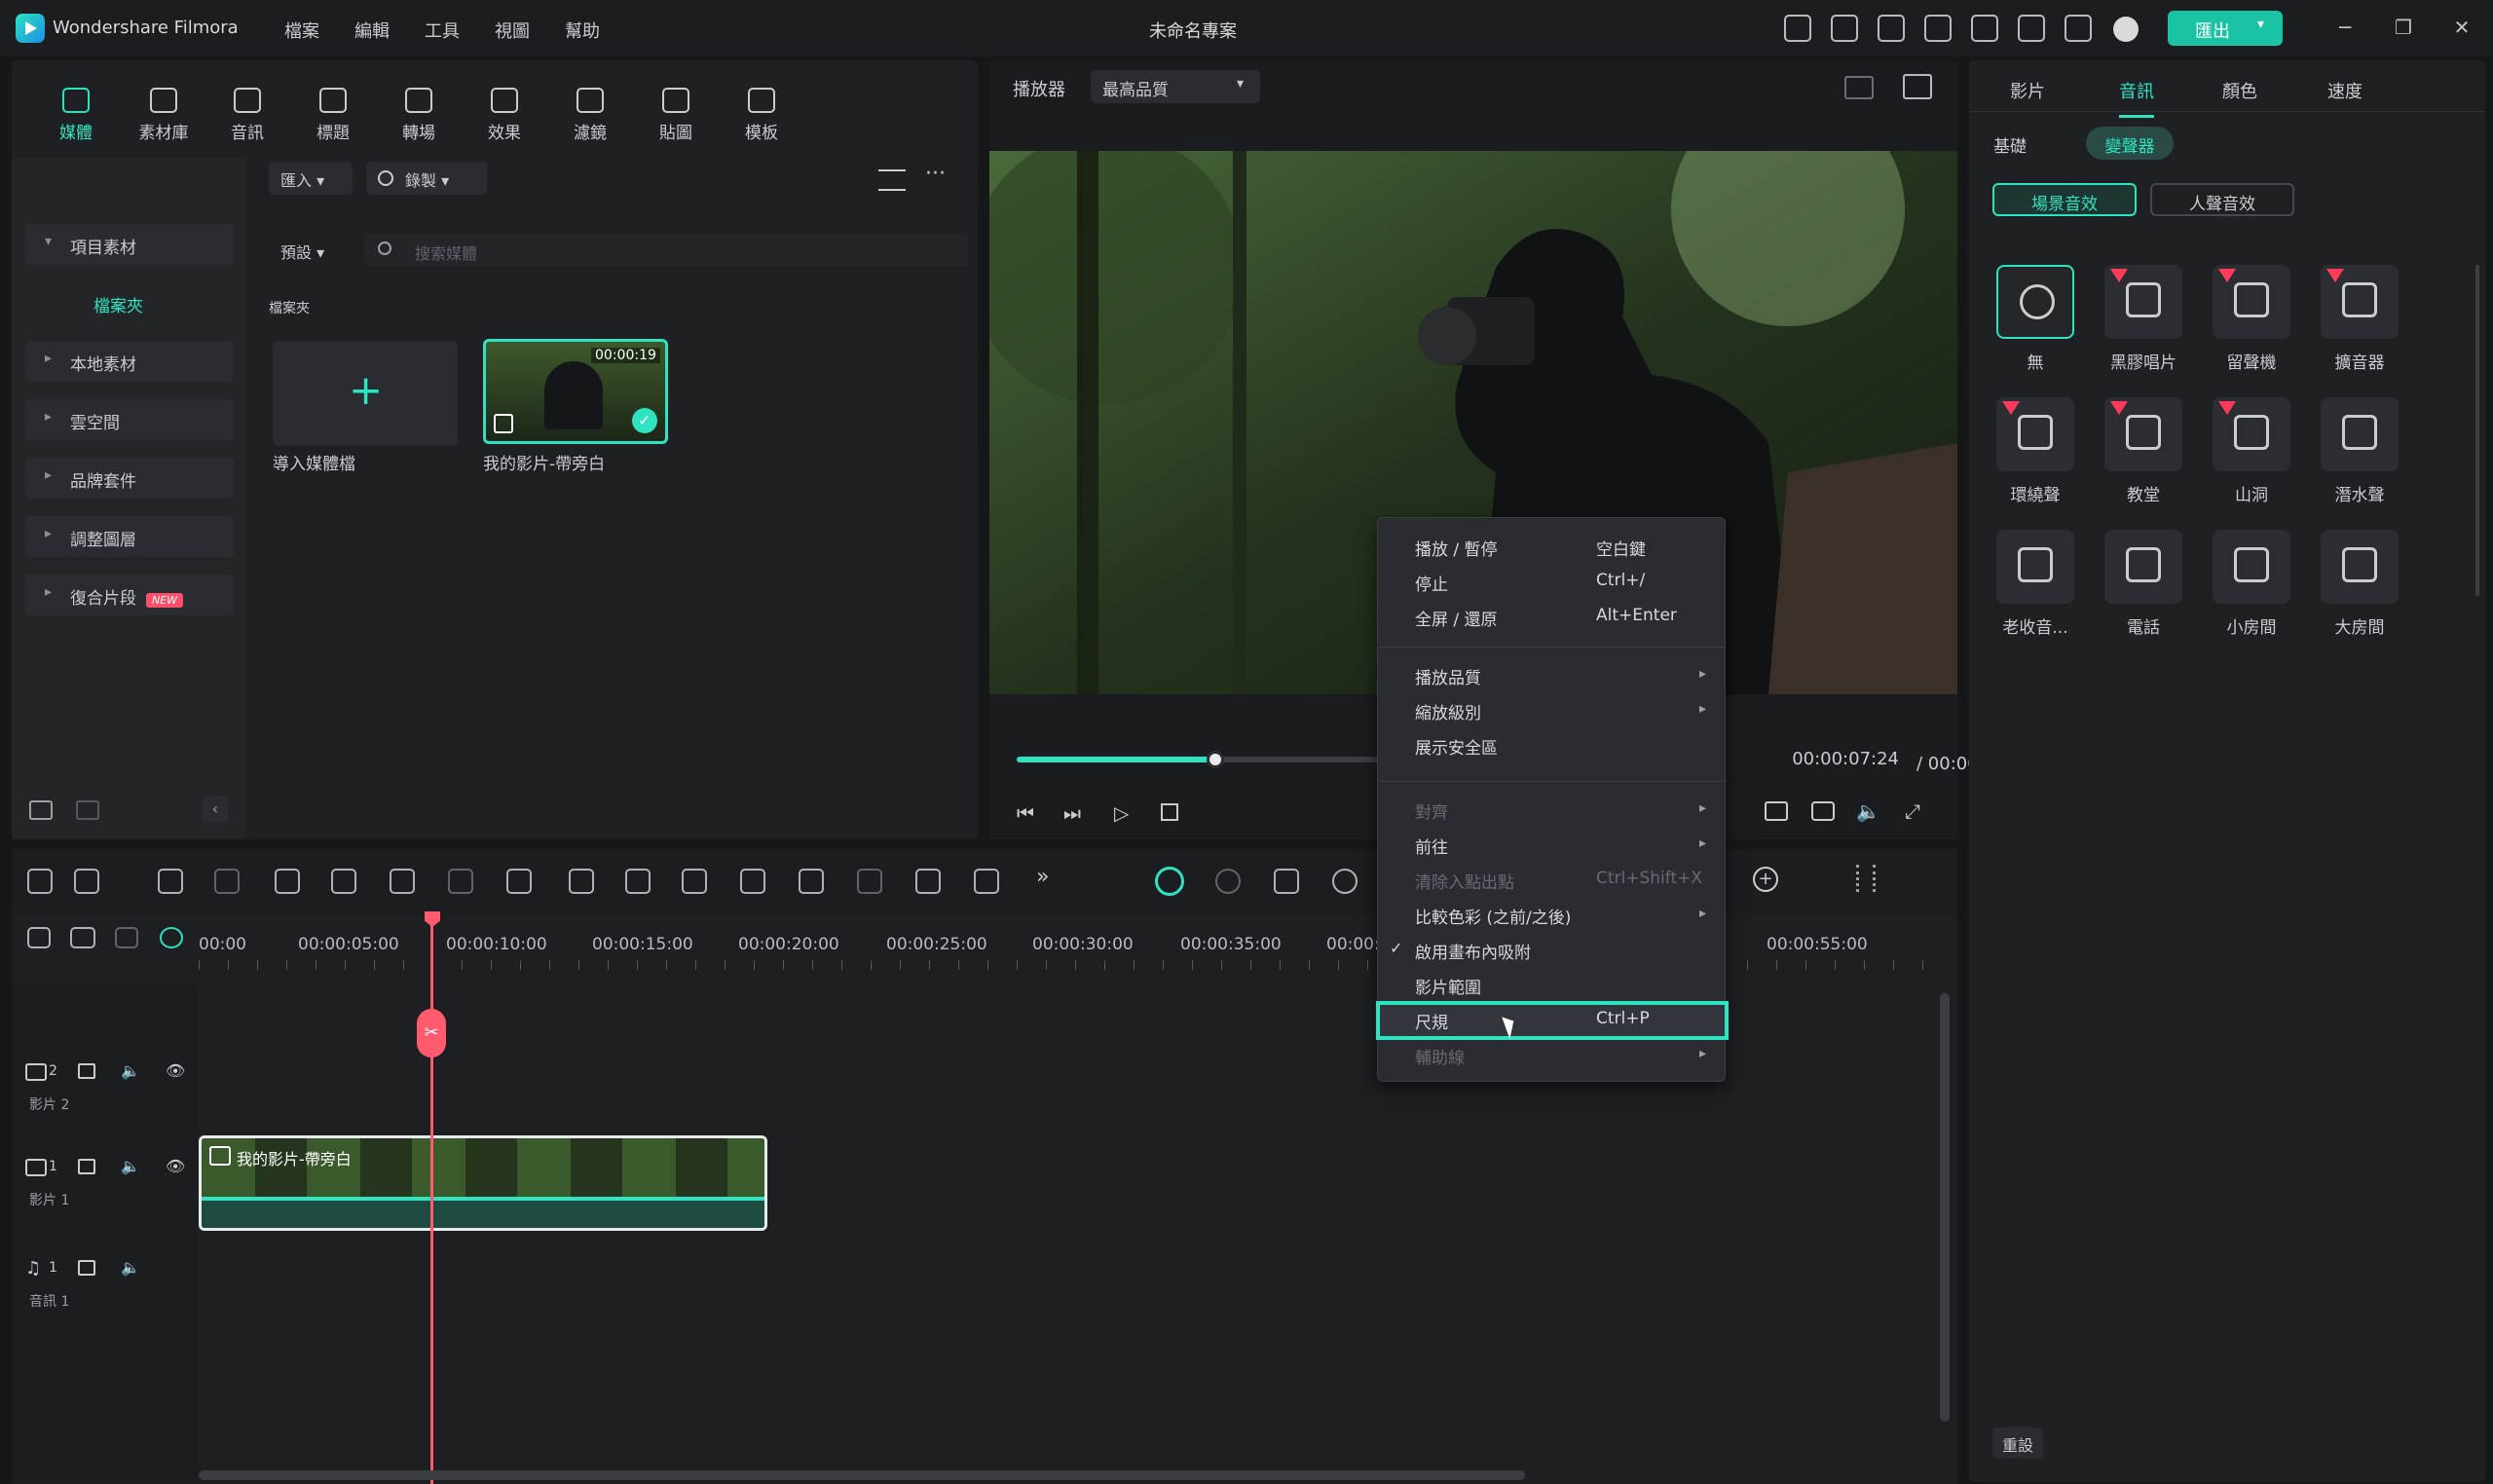 The width and height of the screenshot is (2493, 1484). I want to click on tab-filters: 濾鏡, so click(590, 115).